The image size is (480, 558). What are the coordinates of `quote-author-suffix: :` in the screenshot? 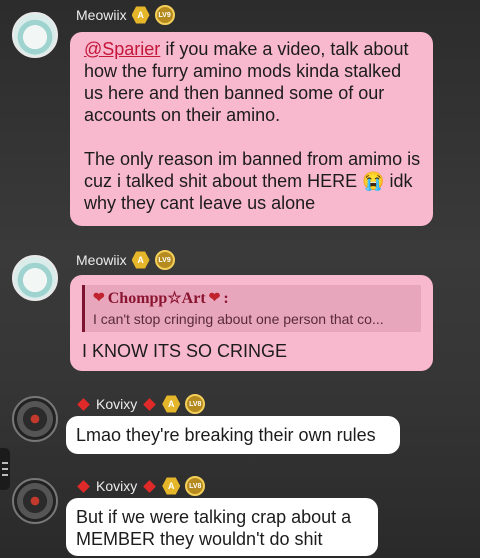 It's located at (226, 298).